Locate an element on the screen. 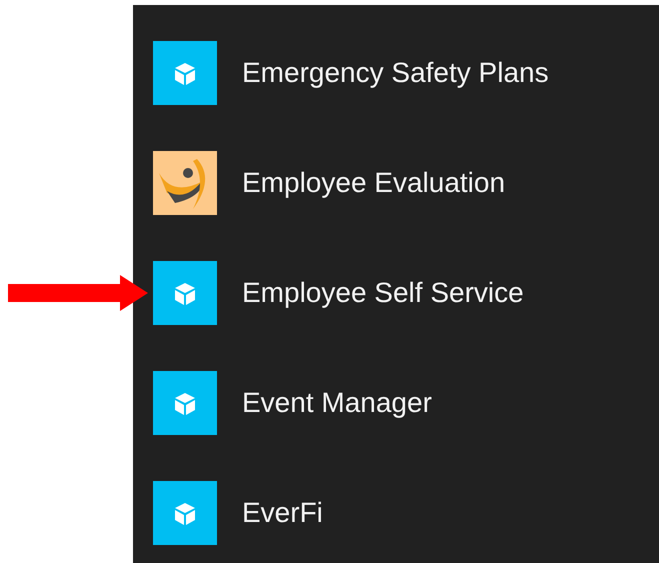 Image resolution: width=659 pixels, height=563 pixels. app-name: Employee Evaluation is located at coordinates (374, 183).